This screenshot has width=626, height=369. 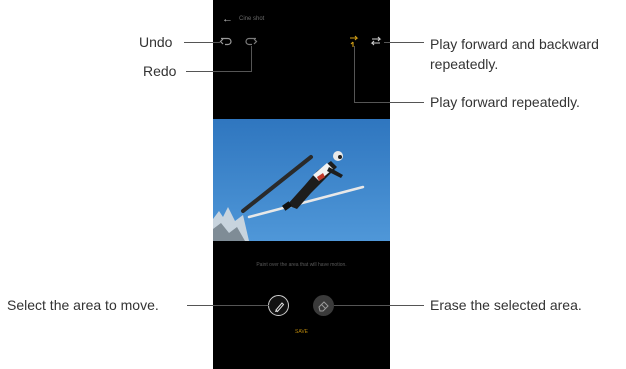 What do you see at coordinates (202, 42) in the screenshot?
I see `leader-line-undo` at bounding box center [202, 42].